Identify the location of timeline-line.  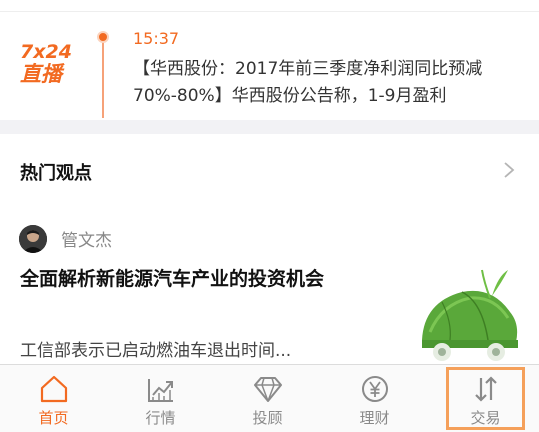
(103, 78).